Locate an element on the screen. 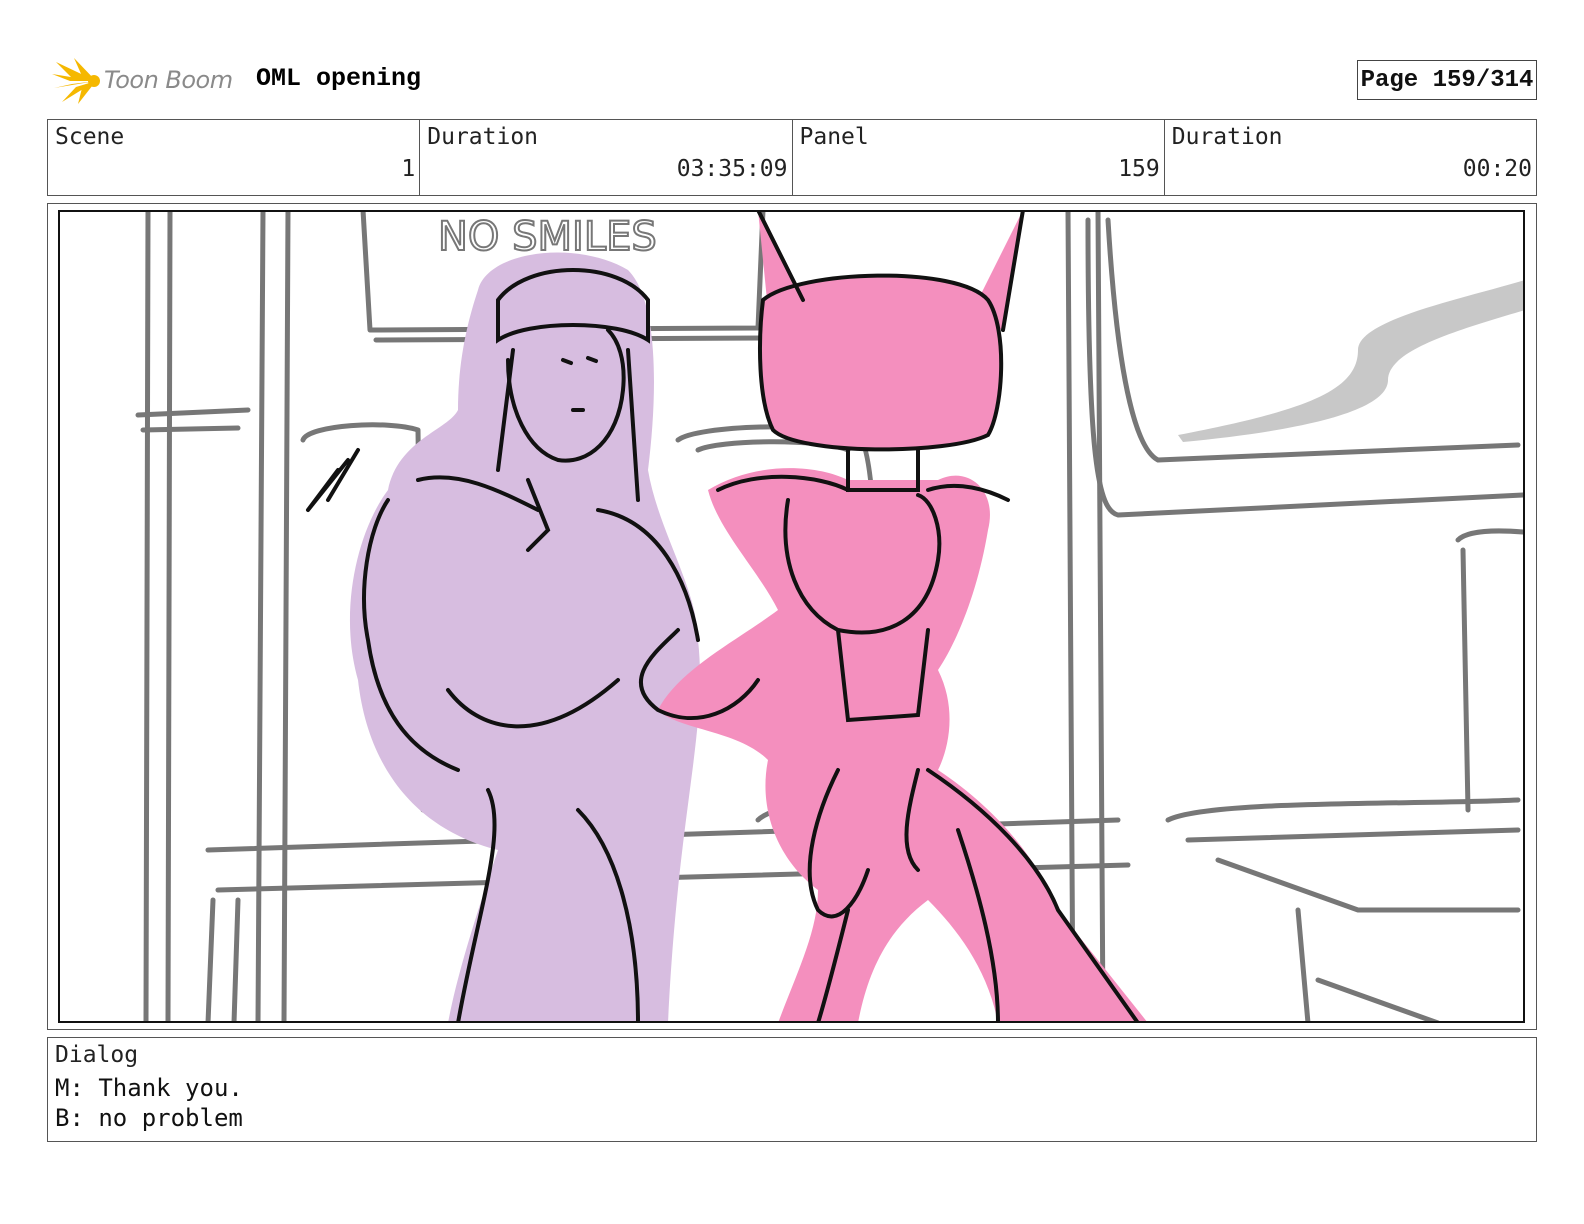 This screenshot has width=1584, height=1224. scene-duration-value: 03:35:09 is located at coordinates (732, 169).